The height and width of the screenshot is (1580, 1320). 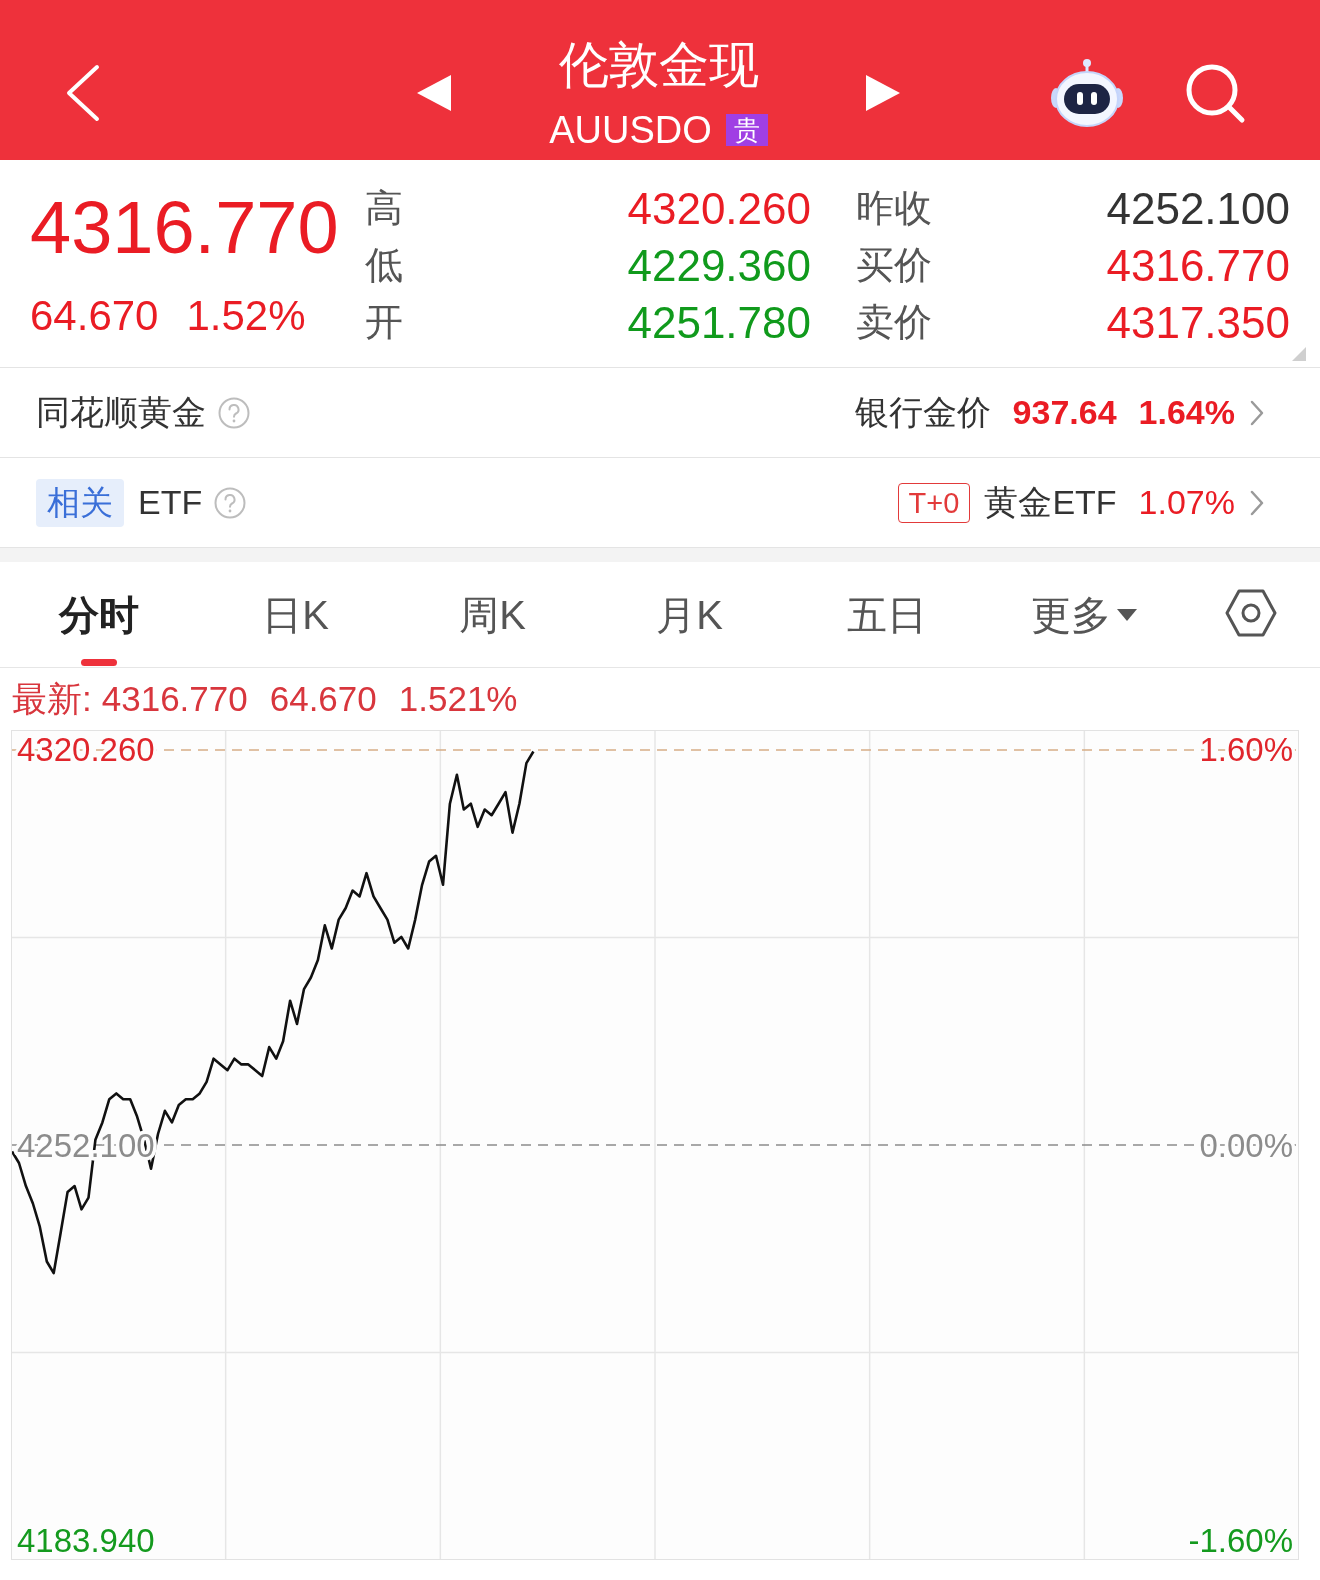 I want to click on tab: 分时, so click(x=98, y=614).